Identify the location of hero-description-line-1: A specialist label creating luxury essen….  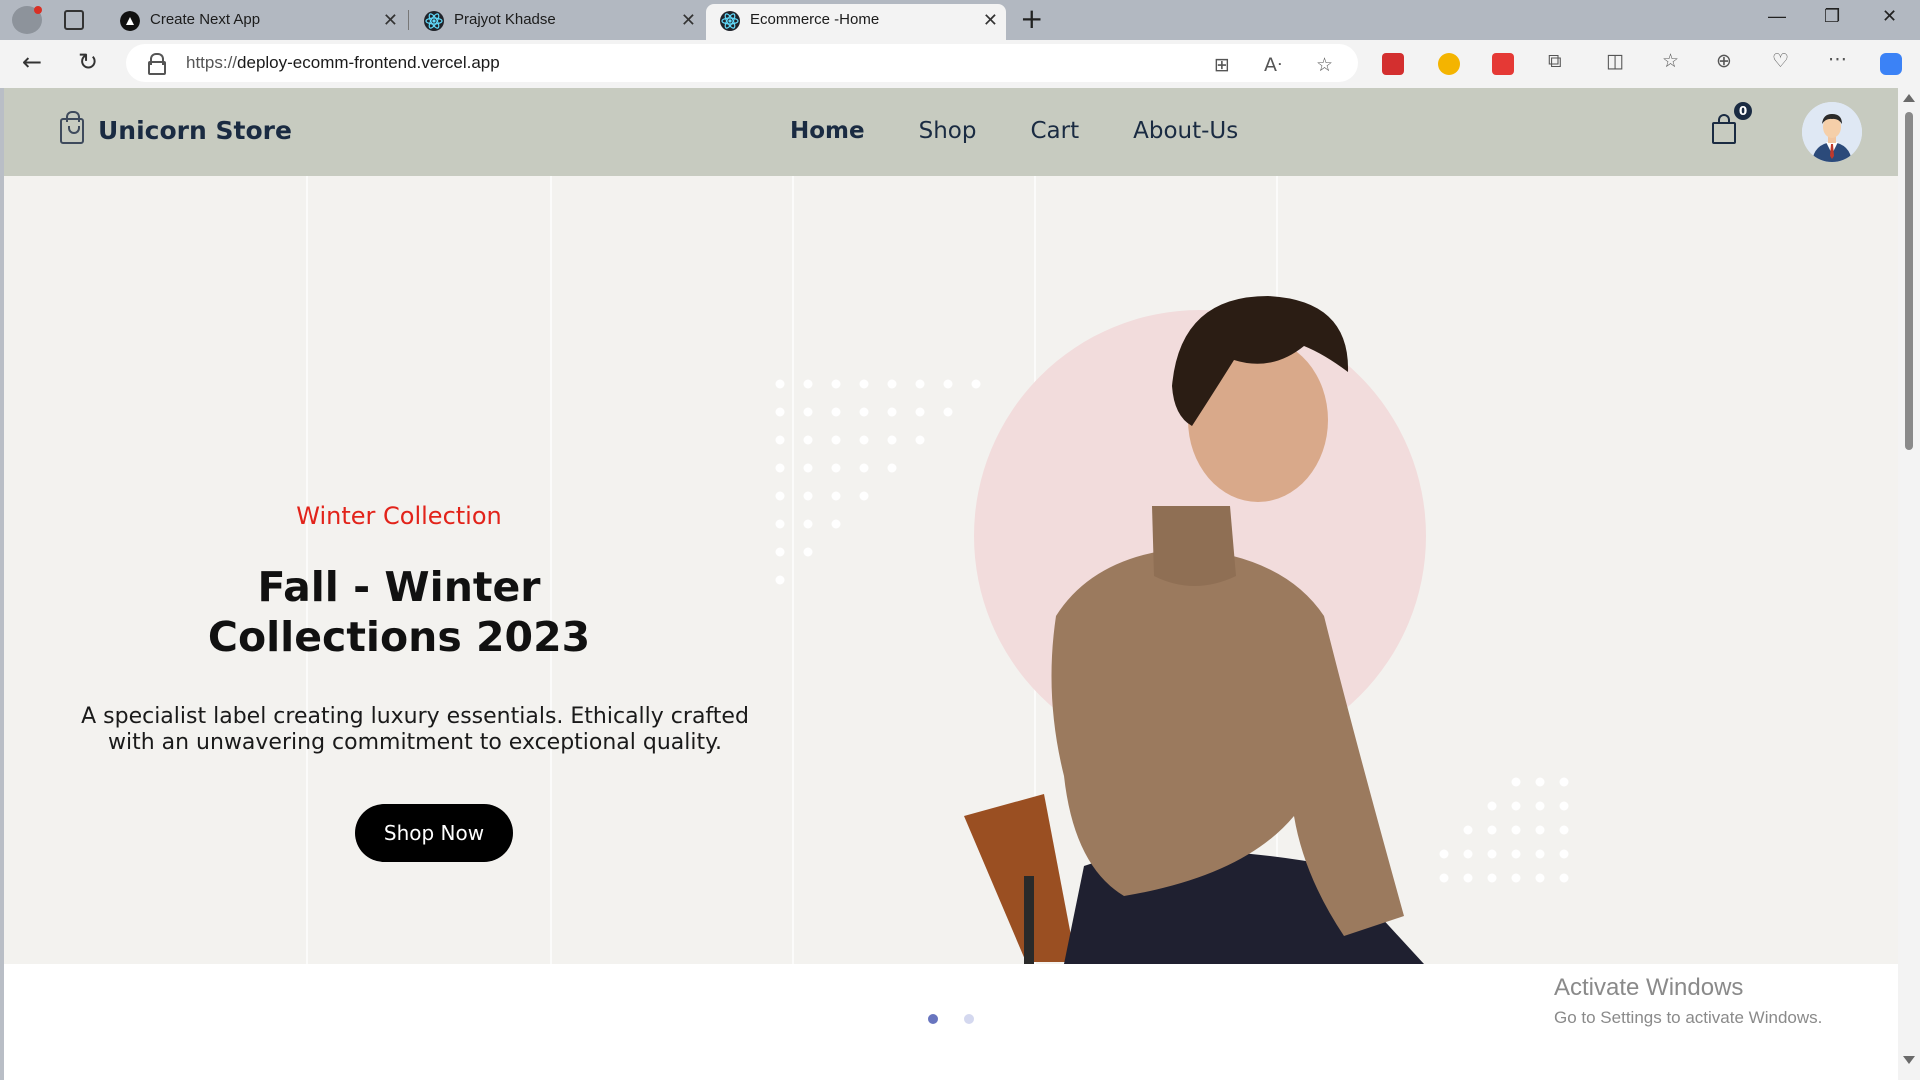
(415, 716).